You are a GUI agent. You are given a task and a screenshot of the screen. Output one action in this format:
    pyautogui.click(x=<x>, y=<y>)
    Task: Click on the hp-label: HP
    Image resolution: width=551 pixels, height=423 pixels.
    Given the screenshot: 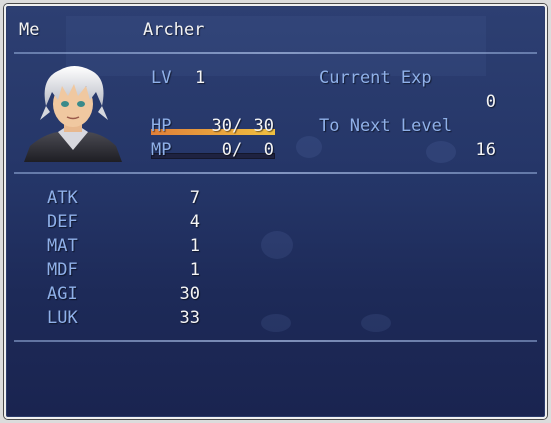 What is the action you would take?
    pyautogui.click(x=161, y=126)
    